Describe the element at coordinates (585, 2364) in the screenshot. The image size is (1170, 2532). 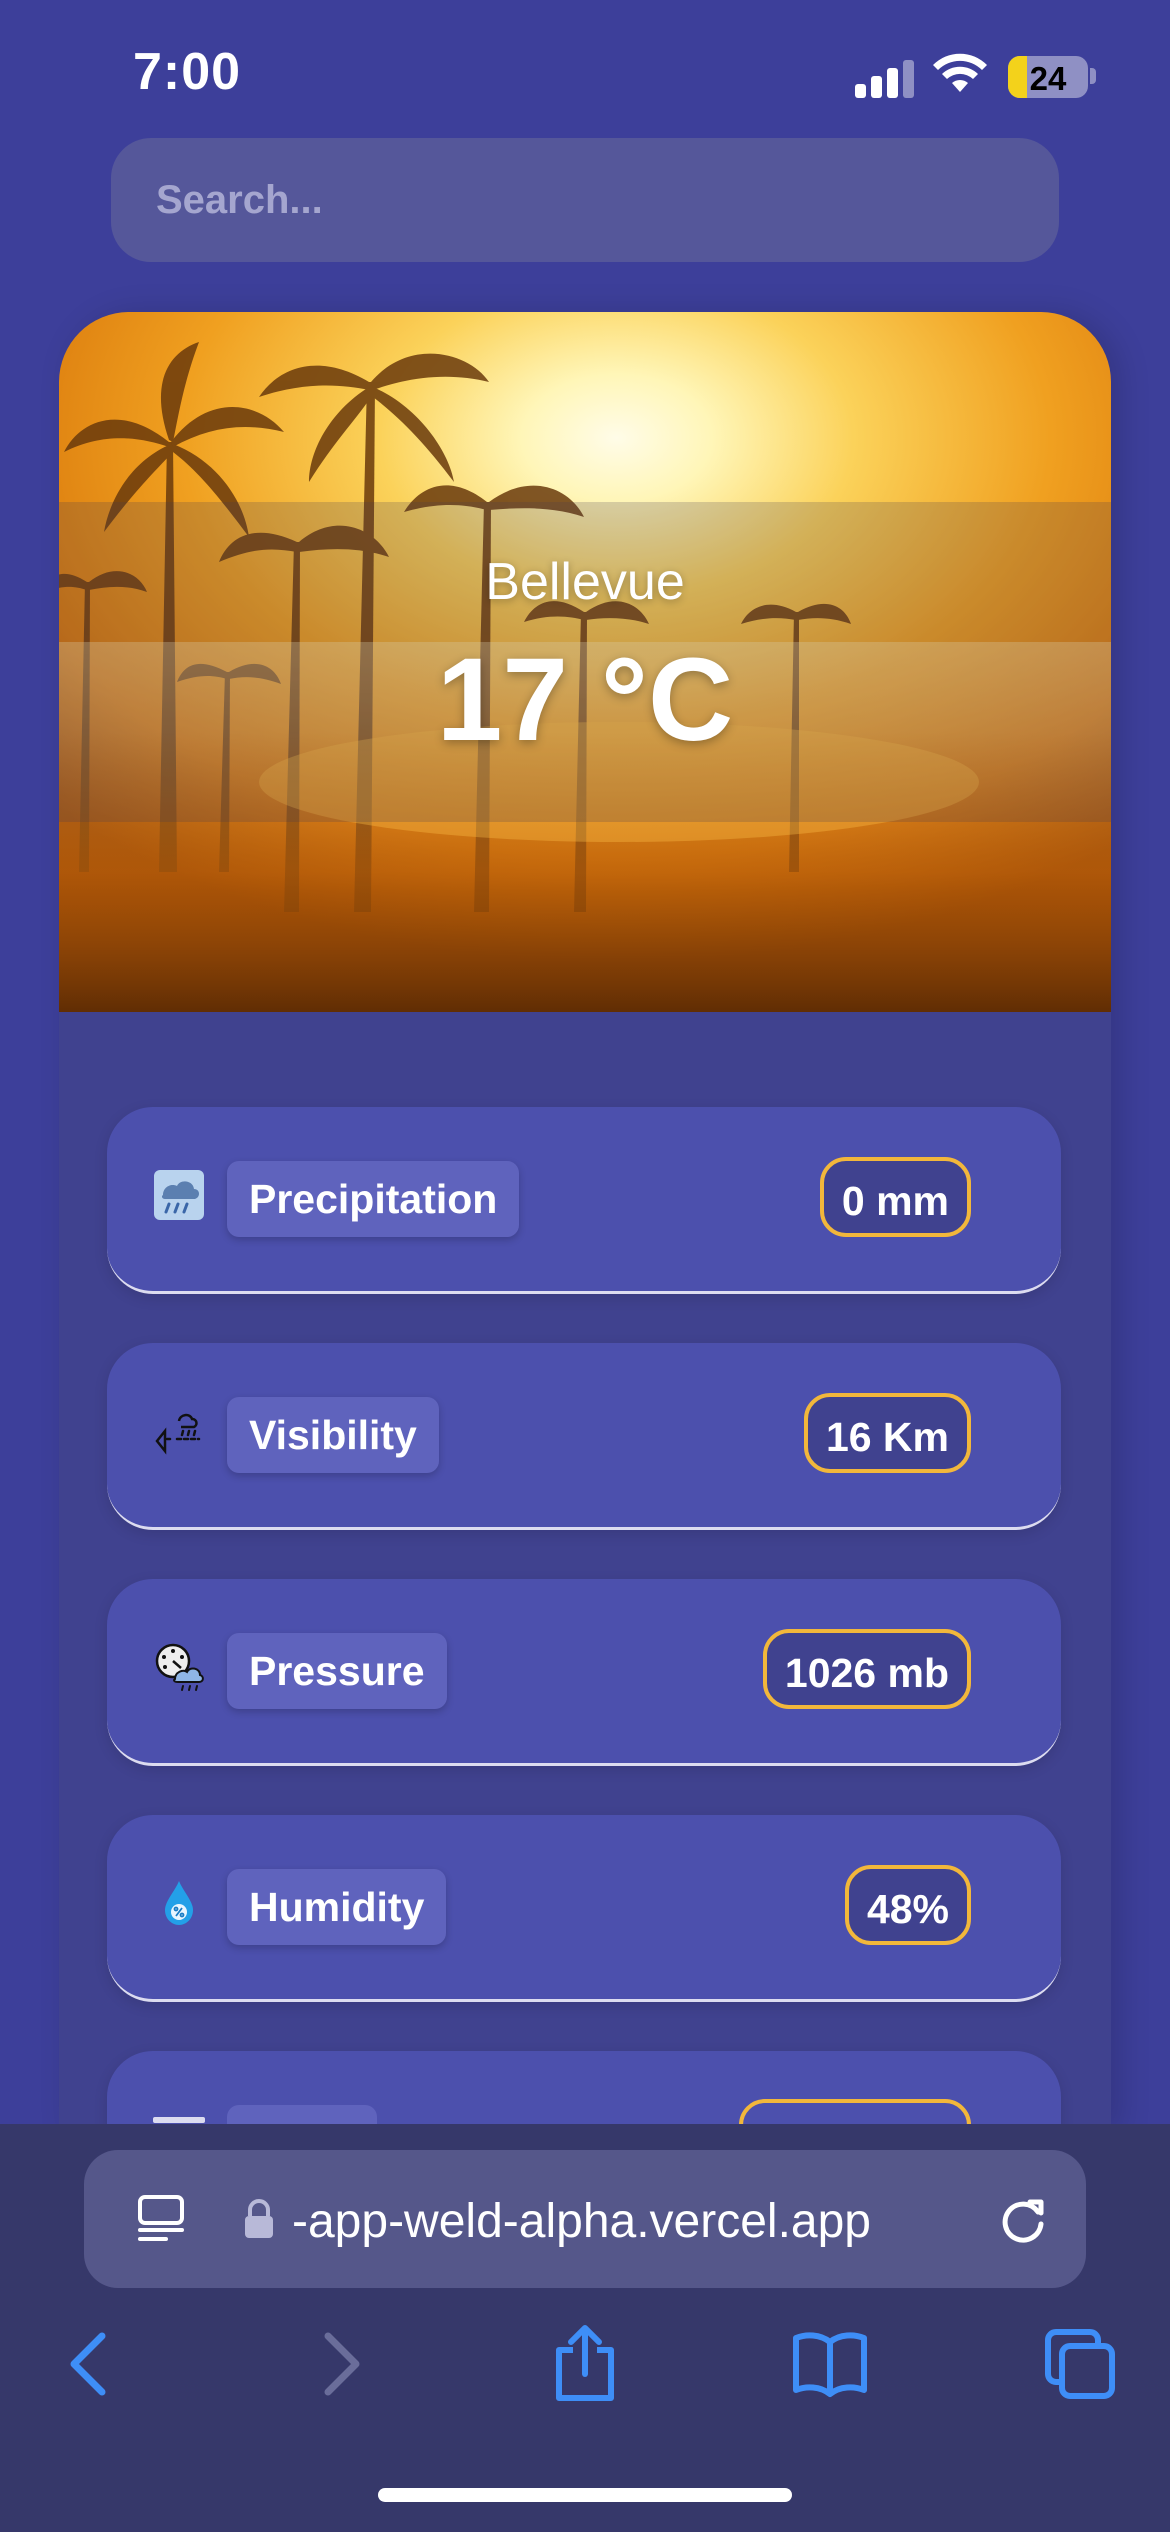
I see `share-icon` at that location.